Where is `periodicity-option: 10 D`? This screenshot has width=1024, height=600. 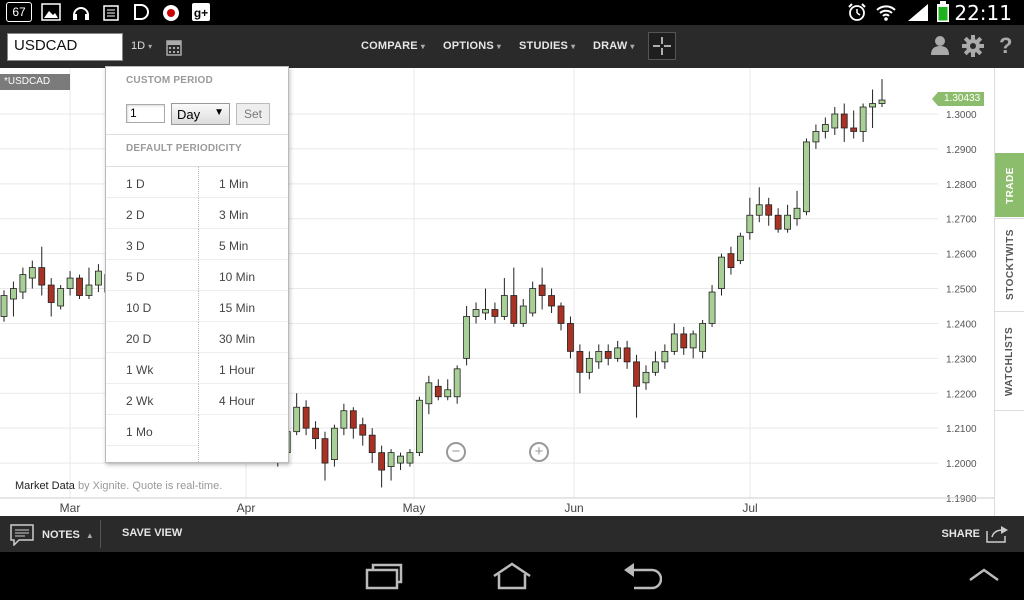 periodicity-option: 10 D is located at coordinates (152, 306).